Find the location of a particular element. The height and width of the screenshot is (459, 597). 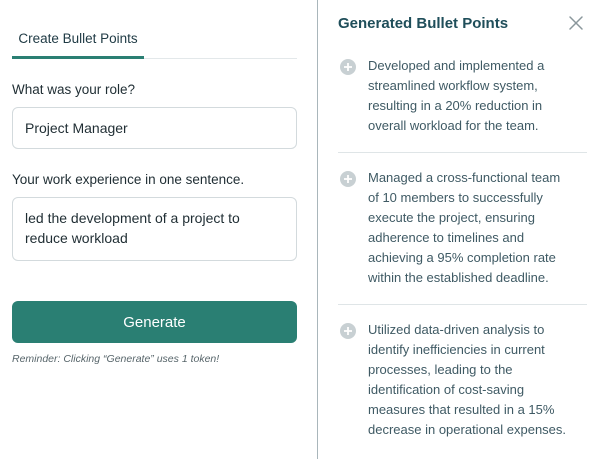

experience-label: Your work experience in one sentence. is located at coordinates (128, 179).